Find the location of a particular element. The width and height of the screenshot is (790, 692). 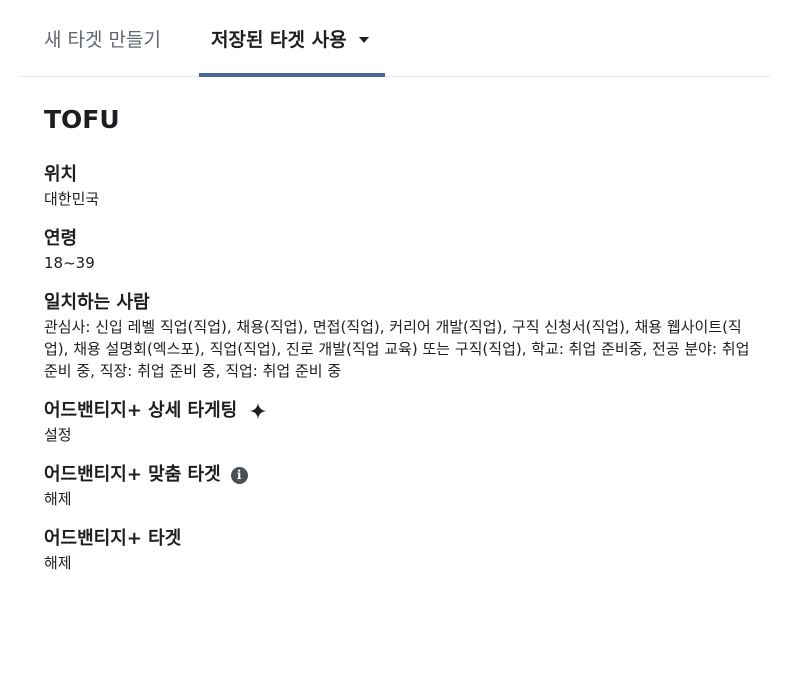

advantage-audience-section: 어드밴티지+ 타겟 해제 is located at coordinates (399, 550).